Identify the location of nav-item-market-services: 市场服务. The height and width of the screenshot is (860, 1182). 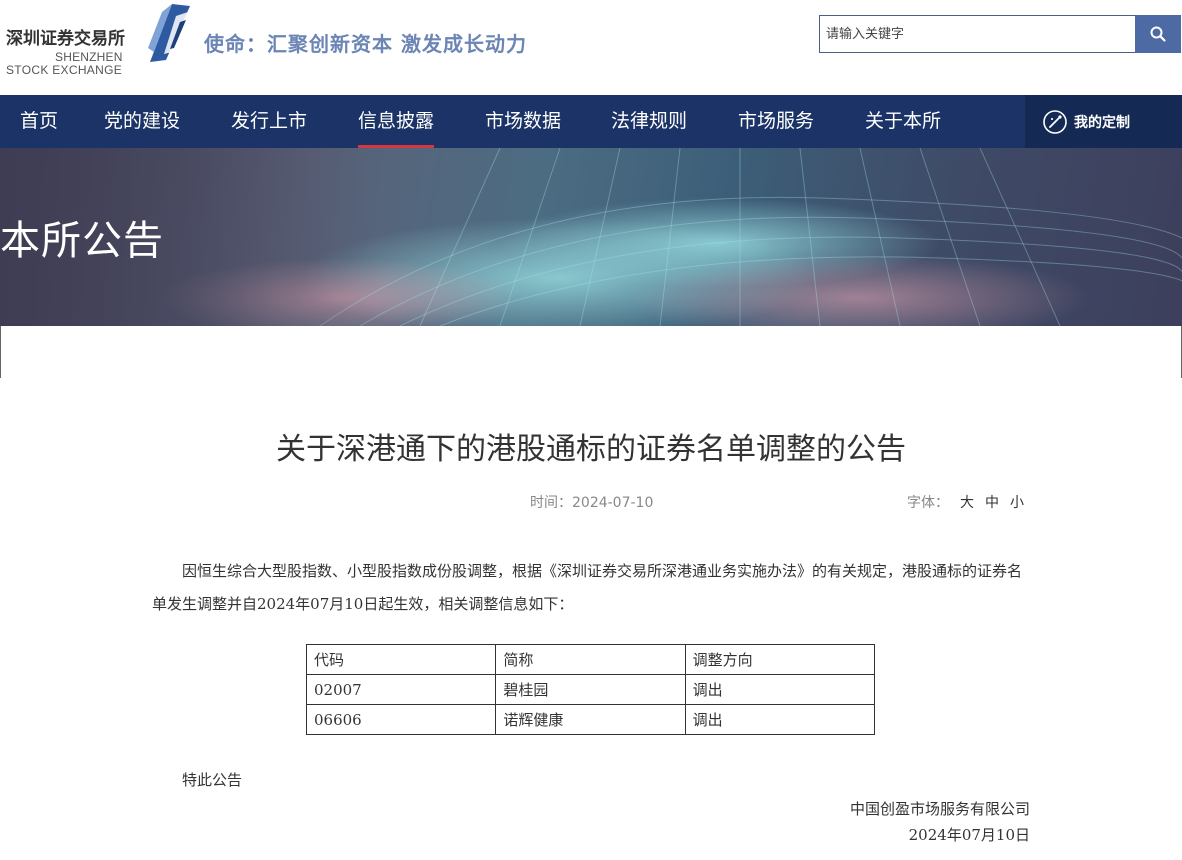
(776, 121).